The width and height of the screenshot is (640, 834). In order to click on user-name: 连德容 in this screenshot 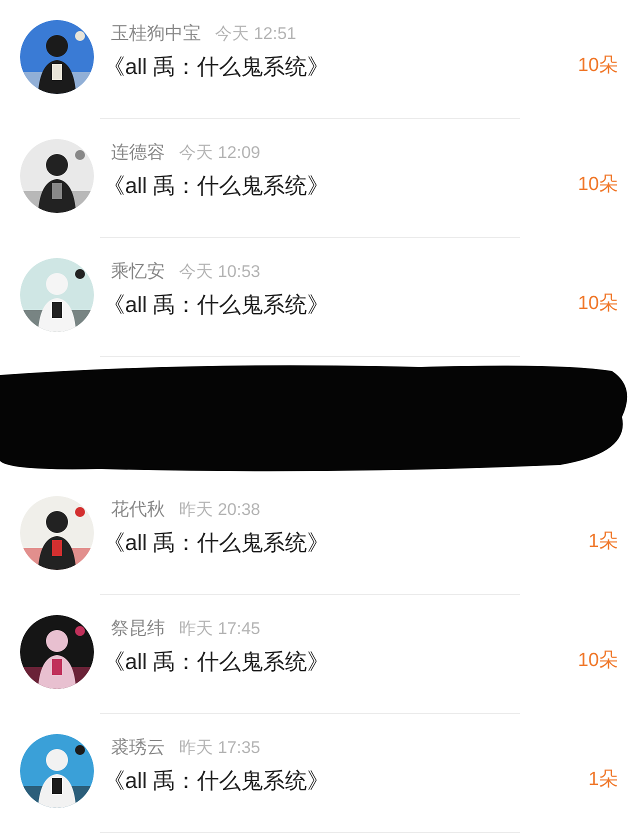, I will do `click(138, 152)`.